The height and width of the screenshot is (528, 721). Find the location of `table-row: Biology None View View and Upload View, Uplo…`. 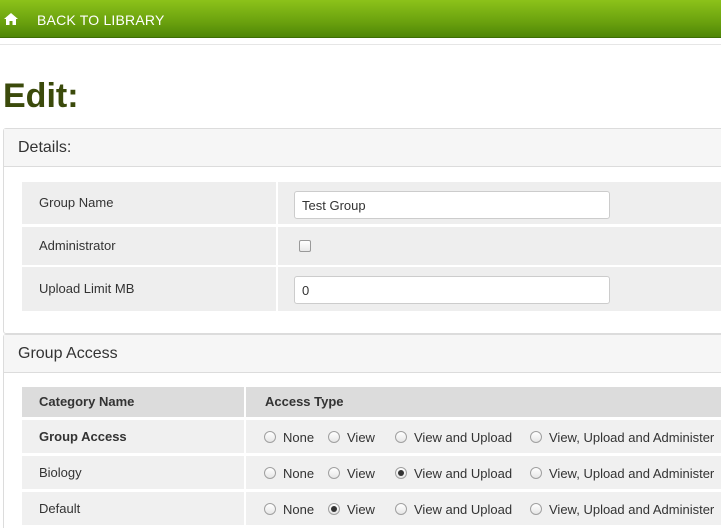

table-row: Biology None View View and Upload View, Uplo… is located at coordinates (371, 472).